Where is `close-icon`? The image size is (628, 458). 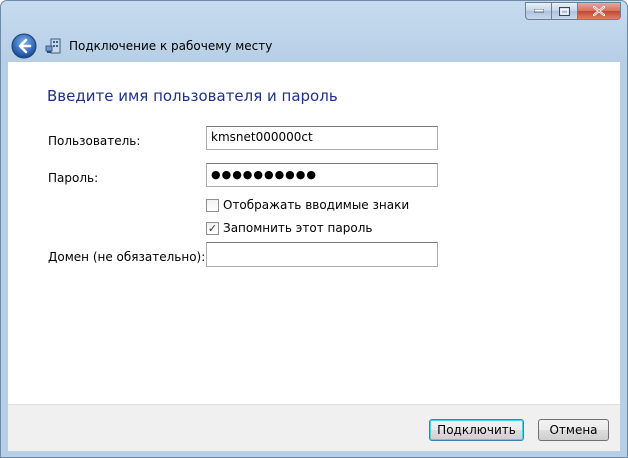 close-icon is located at coordinates (599, 11).